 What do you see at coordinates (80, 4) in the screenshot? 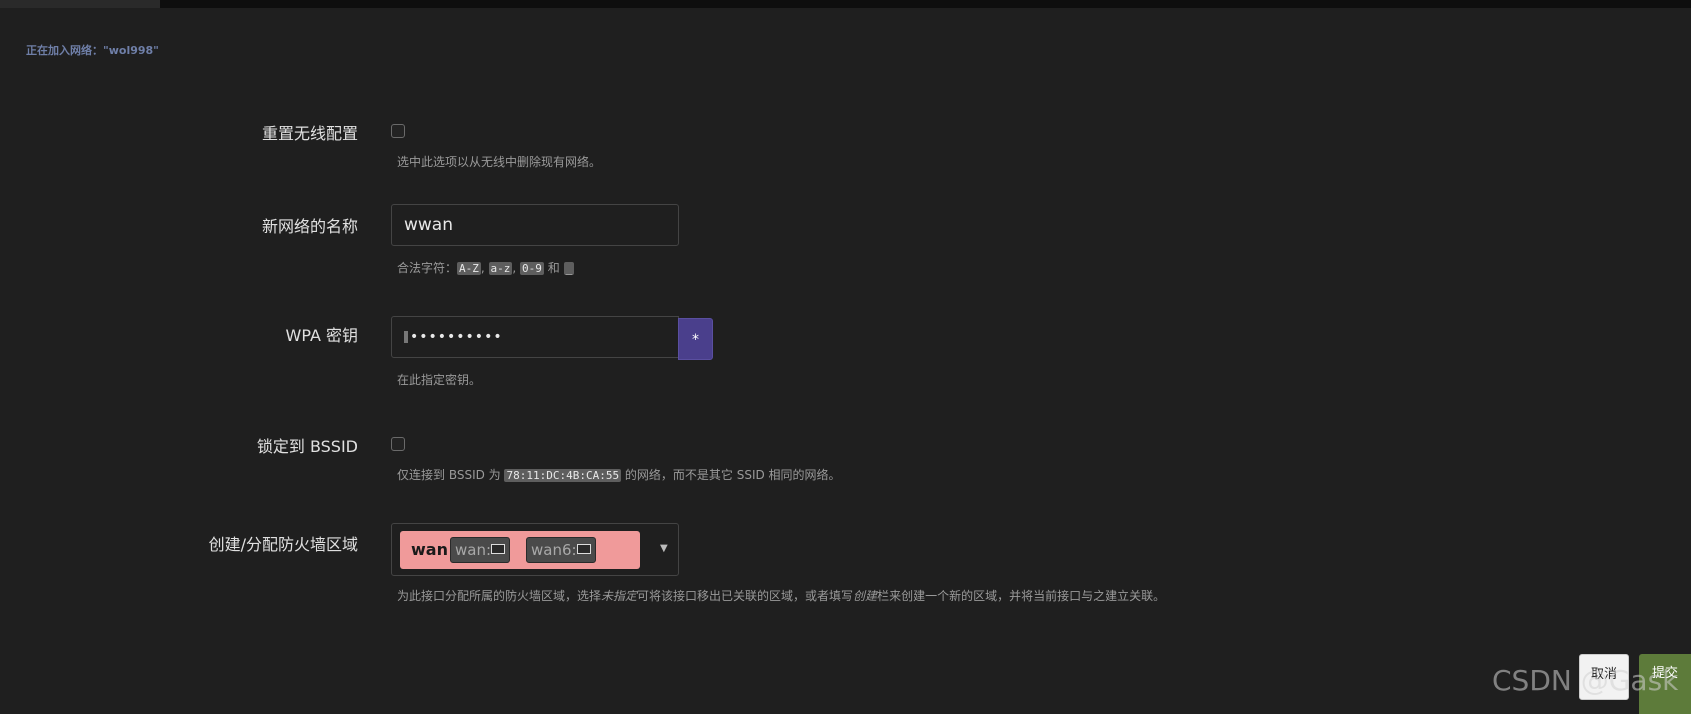
I see `top-bar-tab` at bounding box center [80, 4].